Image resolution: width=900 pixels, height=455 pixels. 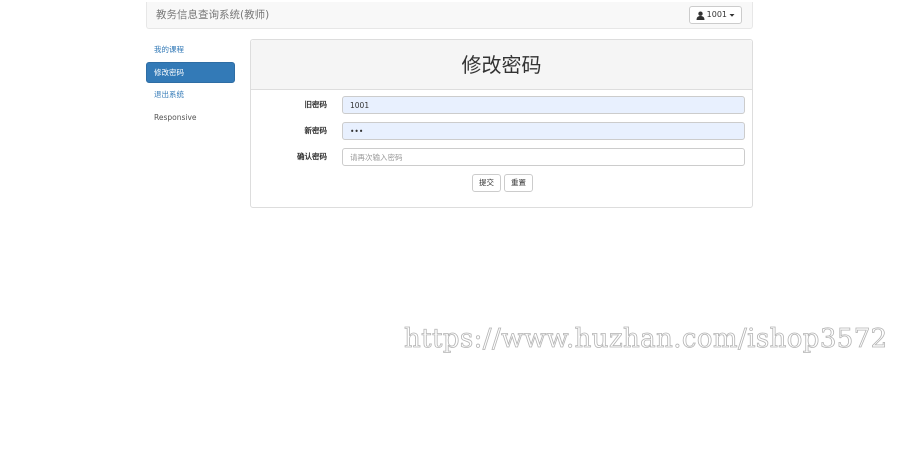 I want to click on user-menu-label: 1001, so click(x=716, y=14).